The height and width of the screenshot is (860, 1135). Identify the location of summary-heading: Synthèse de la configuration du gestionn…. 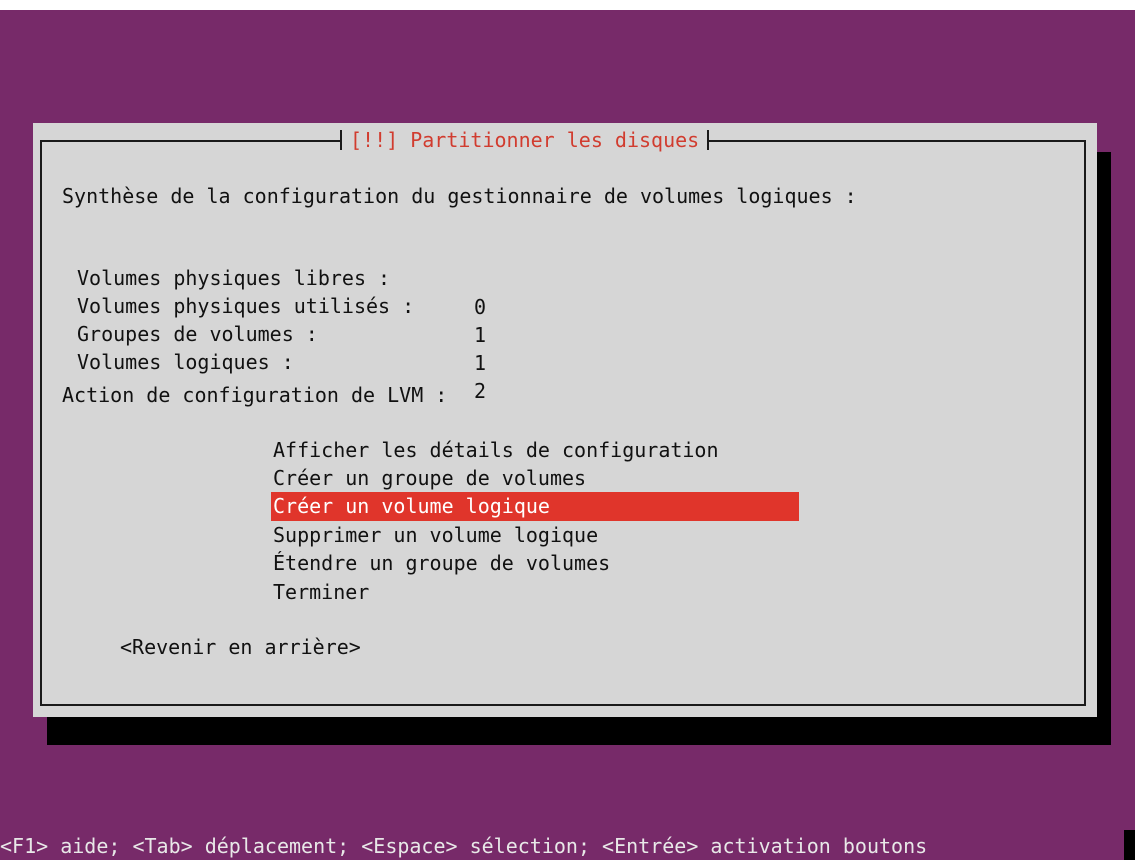
(459, 196).